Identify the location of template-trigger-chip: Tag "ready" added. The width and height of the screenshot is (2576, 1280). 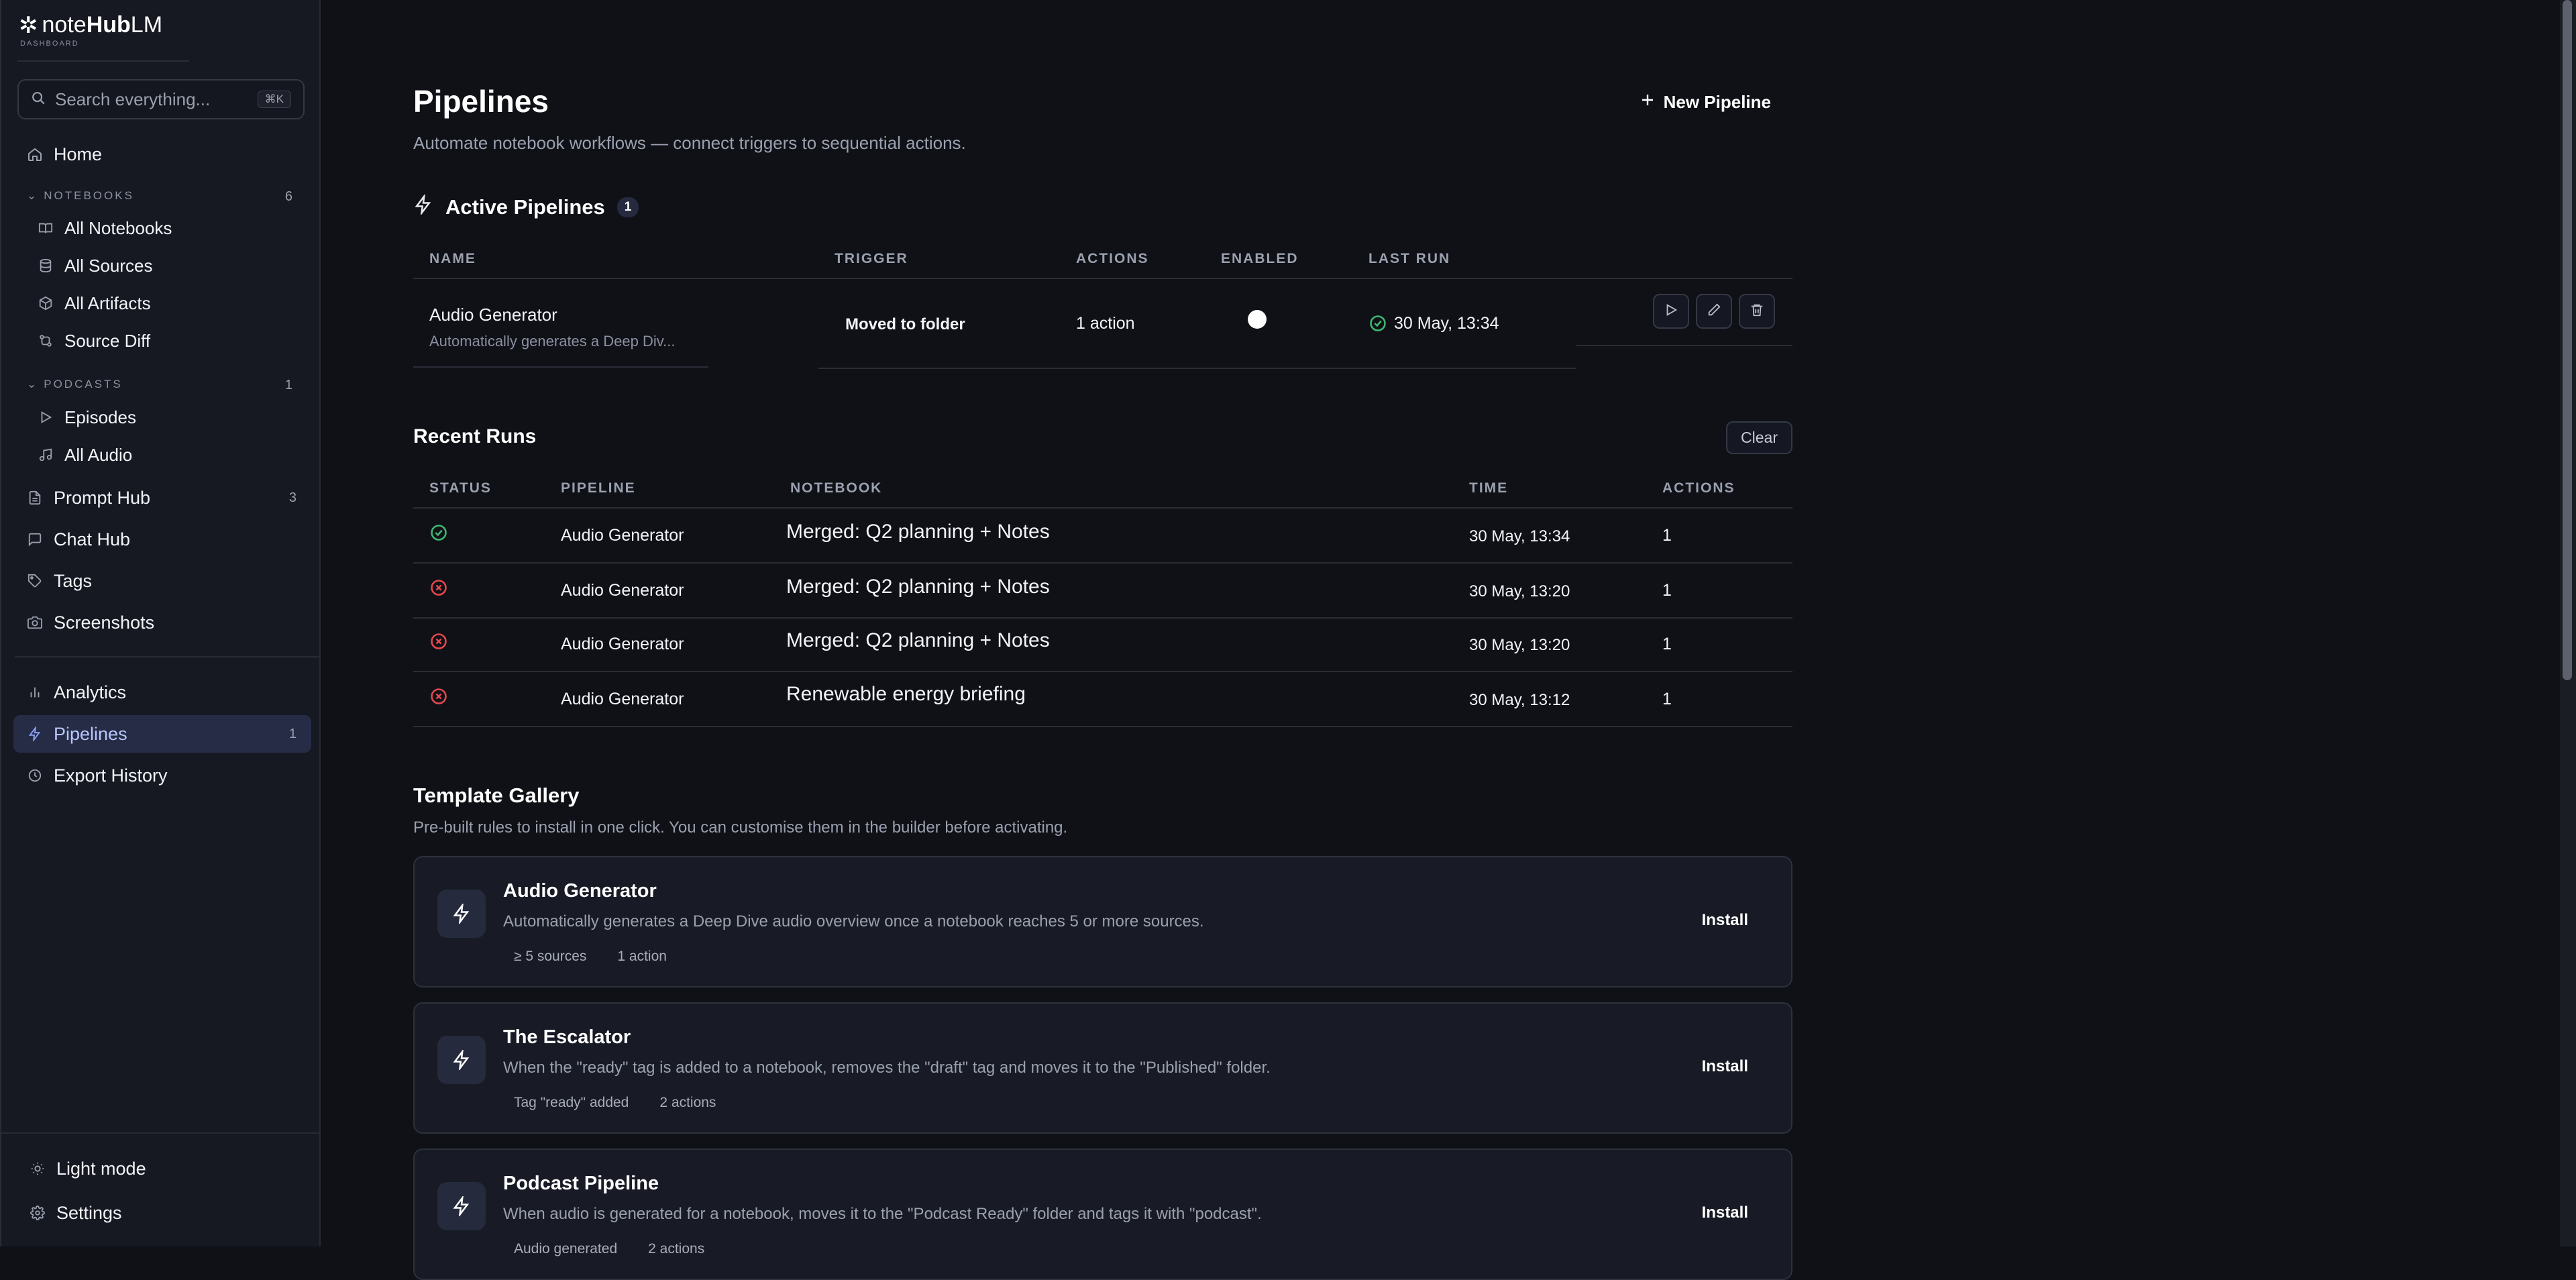
(571, 1102).